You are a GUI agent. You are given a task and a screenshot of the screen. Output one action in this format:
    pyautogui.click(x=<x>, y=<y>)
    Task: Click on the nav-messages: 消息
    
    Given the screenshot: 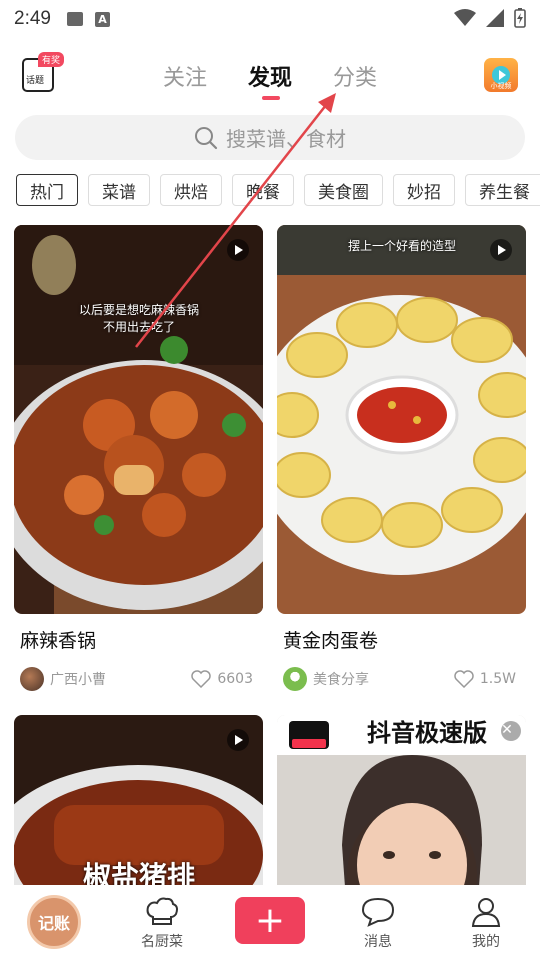 What is the action you would take?
    pyautogui.click(x=378, y=922)
    